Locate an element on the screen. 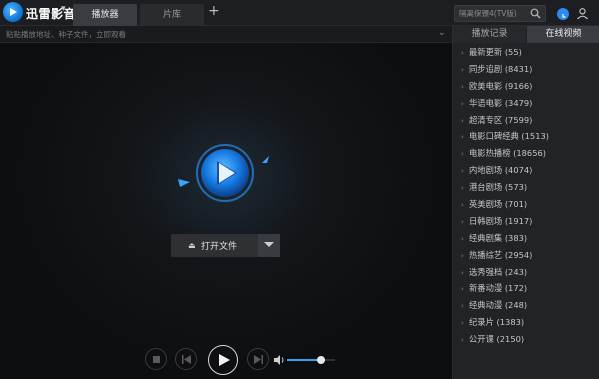  url-input: 粘贴播放地址、种子文件，立即观看 is located at coordinates (66, 34).